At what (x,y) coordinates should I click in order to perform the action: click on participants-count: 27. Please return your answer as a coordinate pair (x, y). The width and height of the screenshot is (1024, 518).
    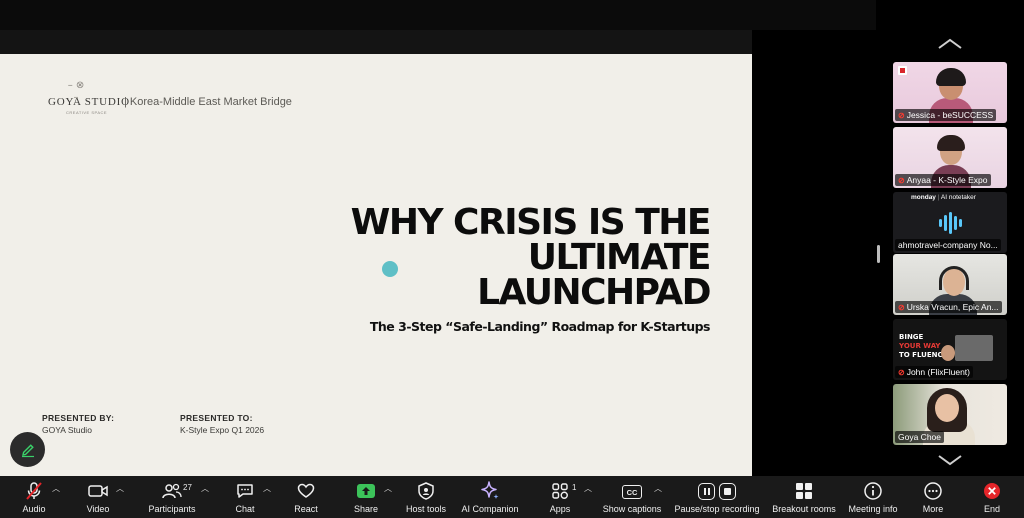
    Looking at the image, I should click on (187, 487).